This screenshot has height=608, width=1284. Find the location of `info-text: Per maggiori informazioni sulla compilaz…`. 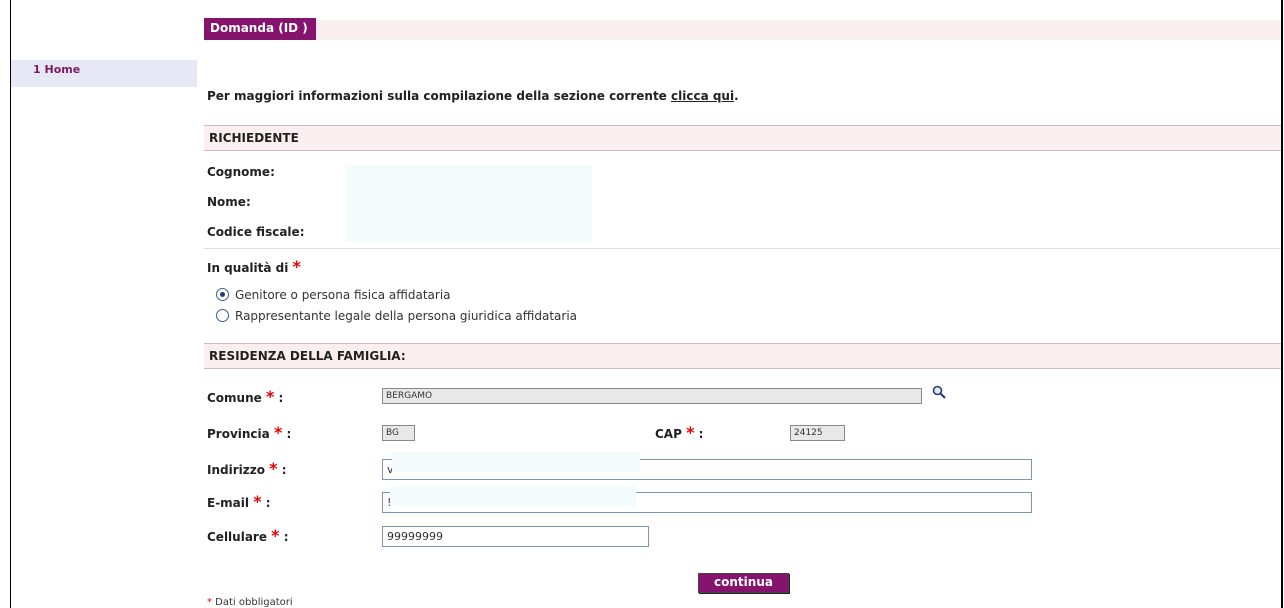

info-text: Per maggiori informazioni sulla compilaz… is located at coordinates (439, 96).